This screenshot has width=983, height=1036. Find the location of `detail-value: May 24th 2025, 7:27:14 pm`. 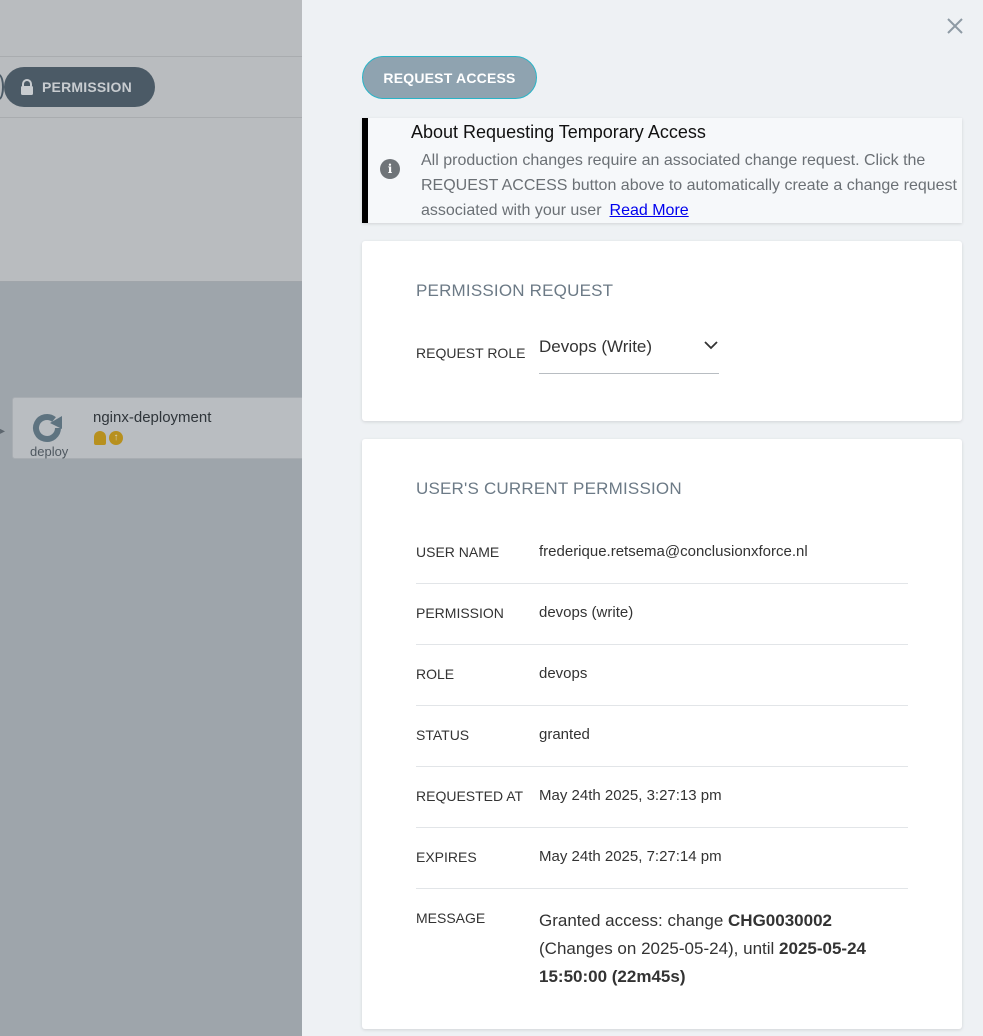

detail-value: May 24th 2025, 7:27:14 pm is located at coordinates (630, 856).